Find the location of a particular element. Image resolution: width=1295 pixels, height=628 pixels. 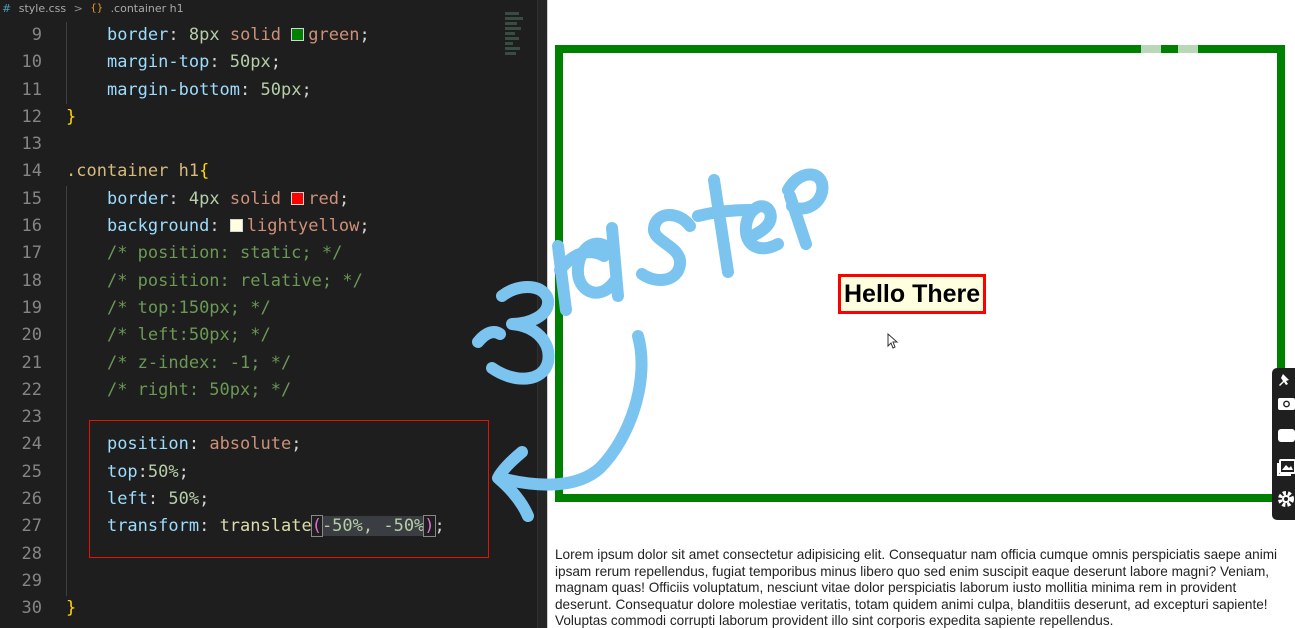

line-number: 20 is located at coordinates (31, 335).